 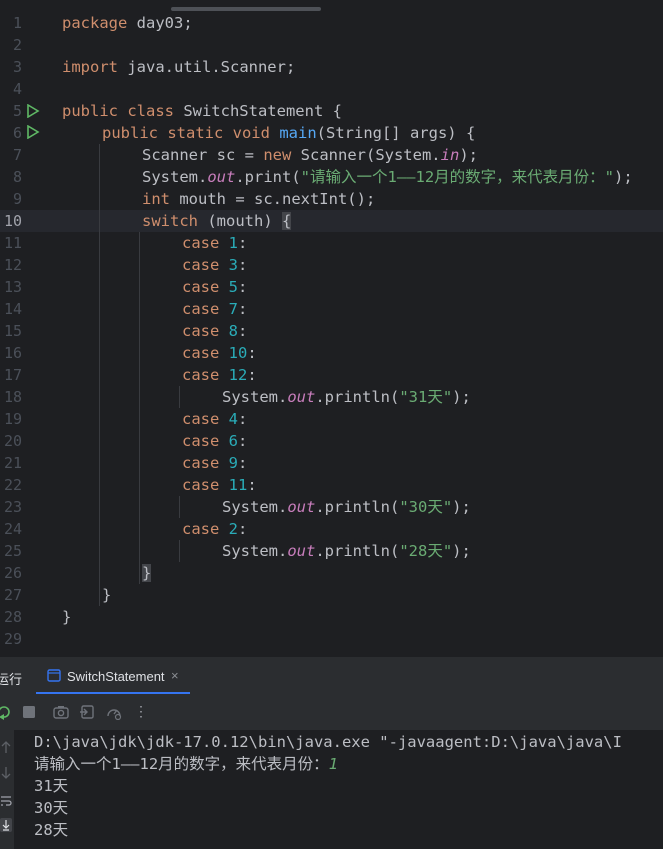 I want to click on code-line-24: case 2:, so click(x=214, y=529).